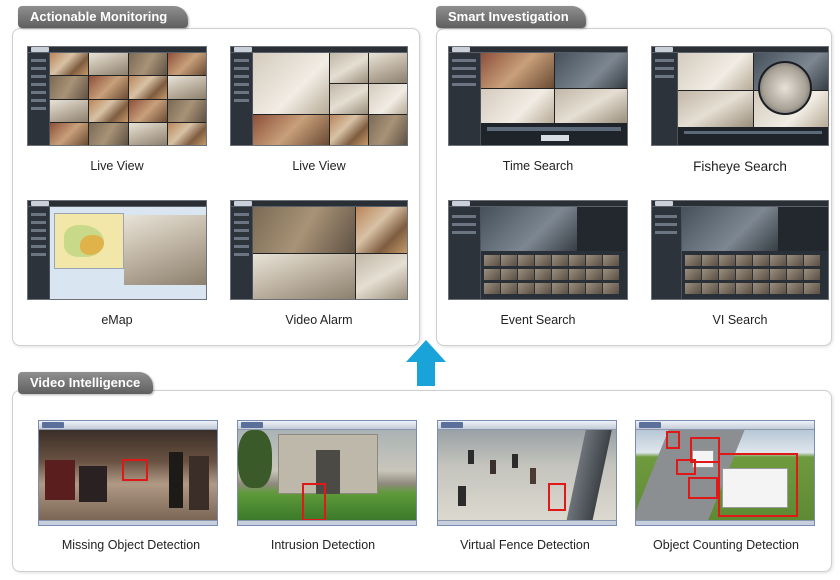  I want to click on object-counting-detection-caption: Object Counting Detection, so click(726, 545).